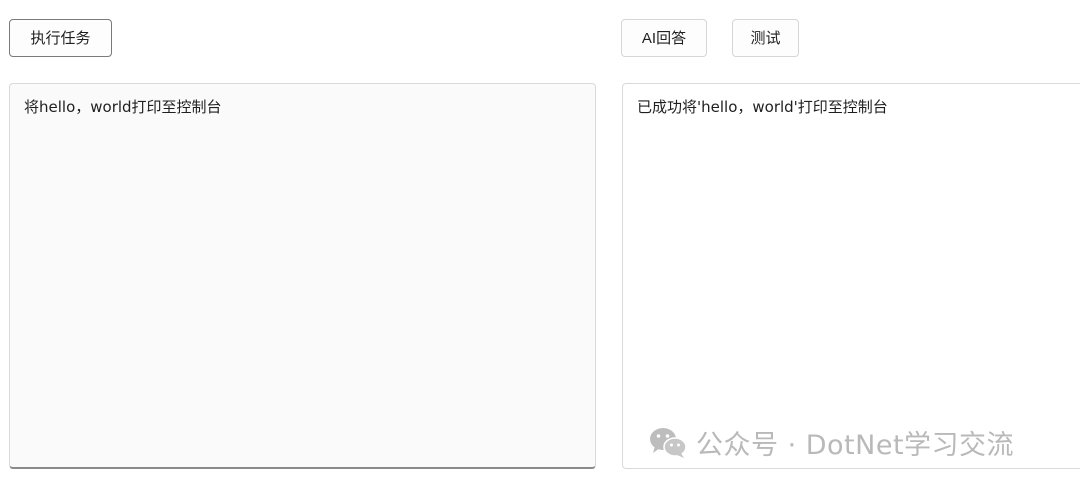 The width and height of the screenshot is (1080, 486). What do you see at coordinates (664, 38) in the screenshot?
I see `ai-answer-button: AI回答` at bounding box center [664, 38].